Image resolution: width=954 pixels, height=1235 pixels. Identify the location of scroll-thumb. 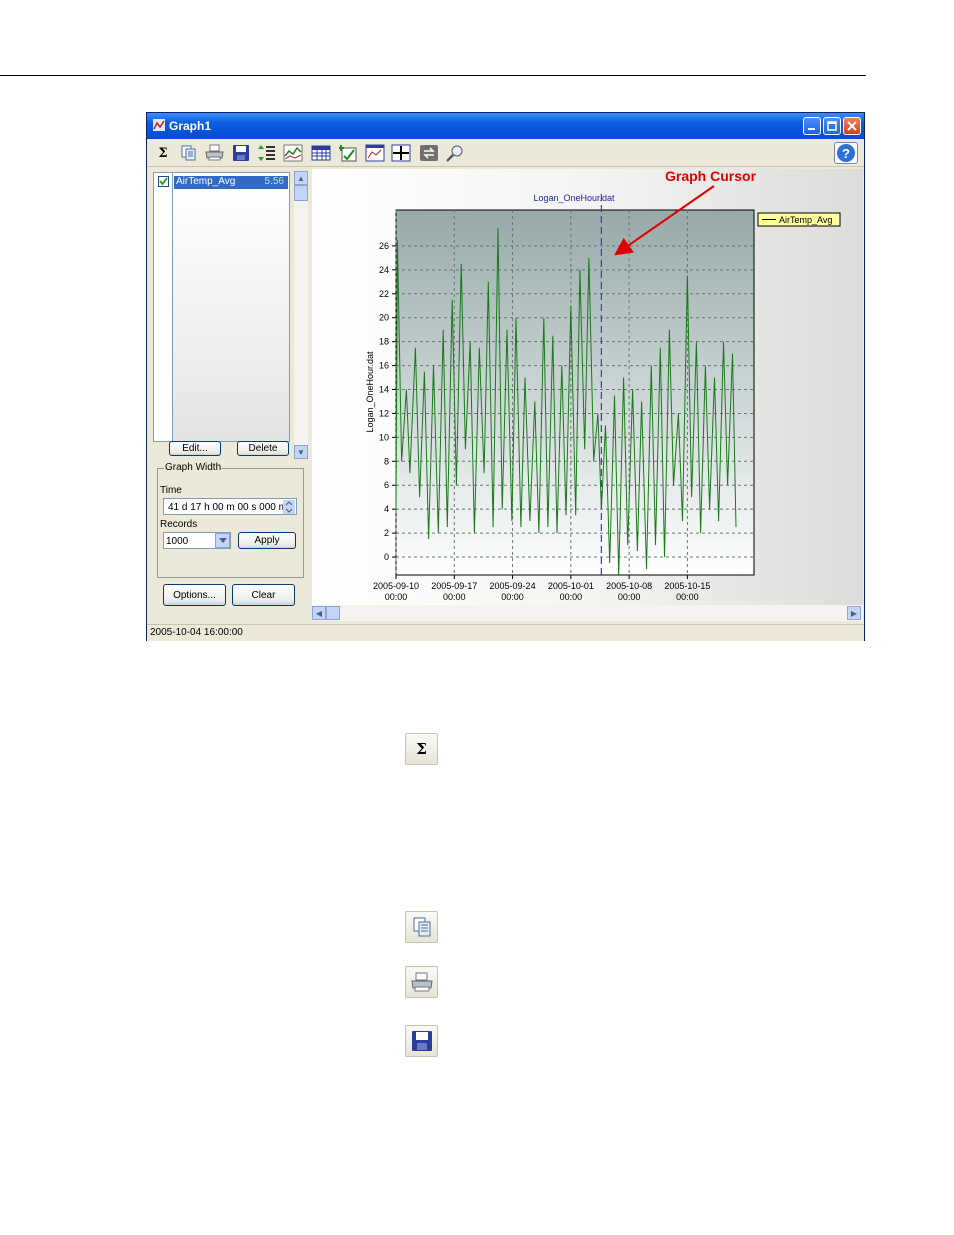
(301, 193).